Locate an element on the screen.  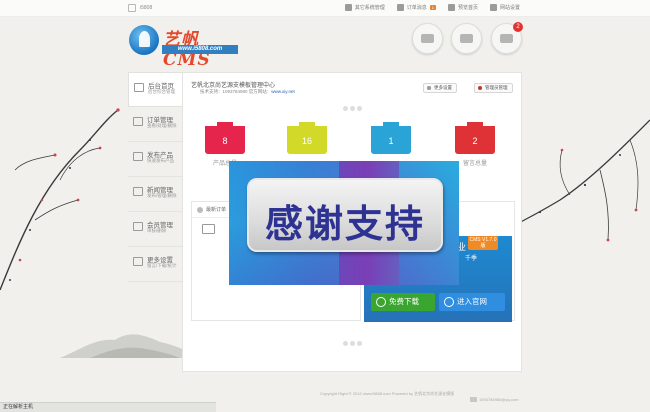
welcome-support: 技术支持：1093784980 官方网站：www.xiy.net is located at coordinates (247, 92).